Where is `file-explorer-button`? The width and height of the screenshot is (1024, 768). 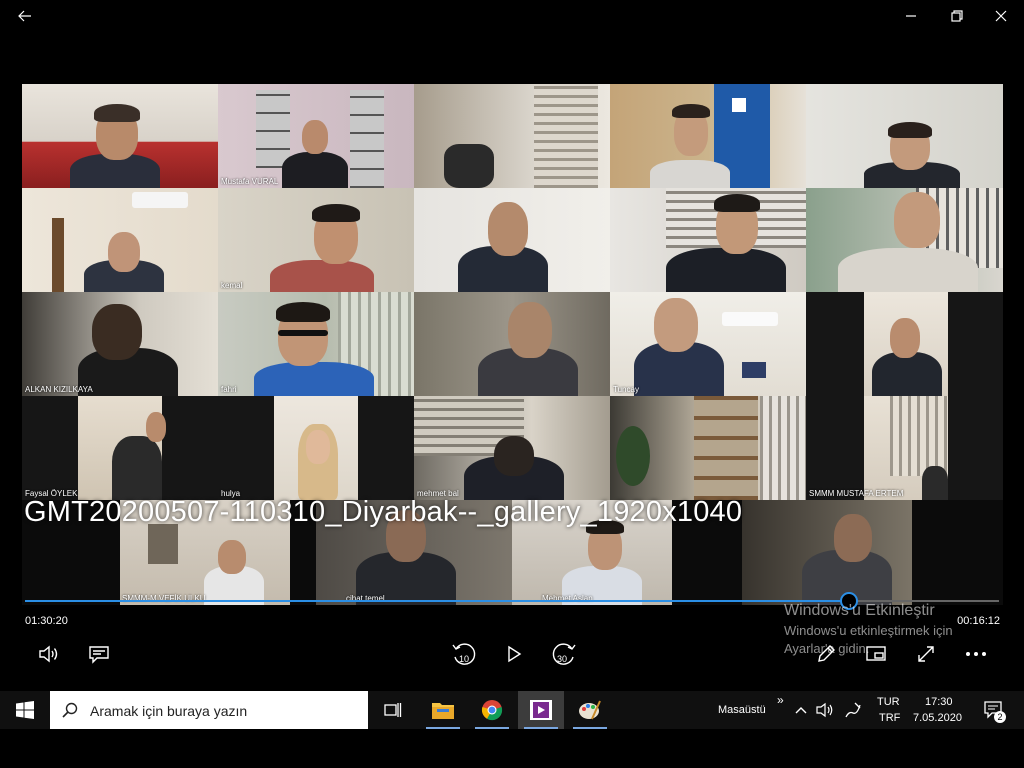 file-explorer-button is located at coordinates (443, 710).